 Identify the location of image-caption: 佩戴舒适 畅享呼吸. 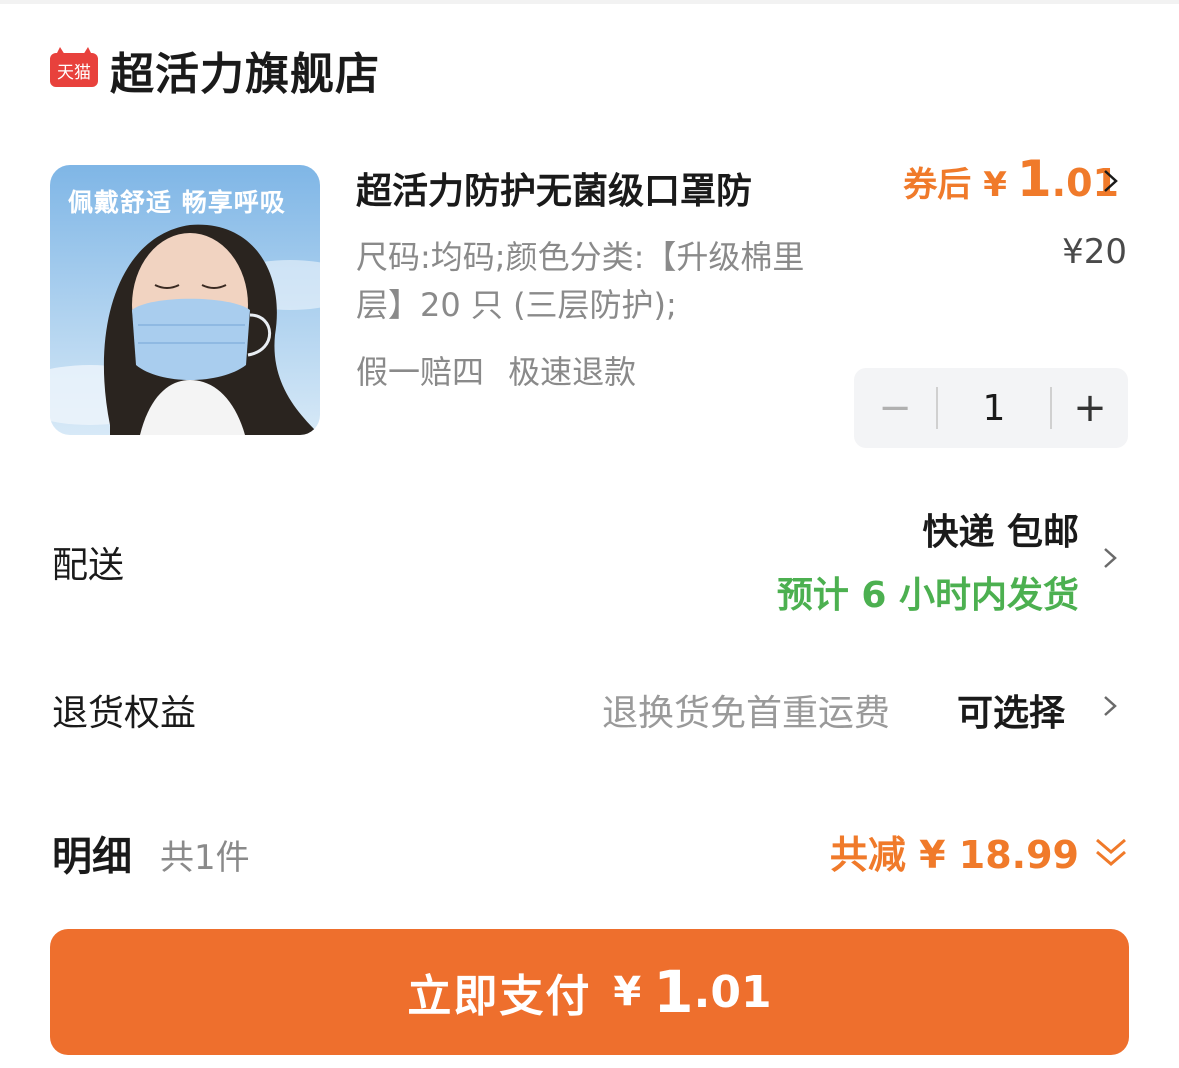
(177, 202).